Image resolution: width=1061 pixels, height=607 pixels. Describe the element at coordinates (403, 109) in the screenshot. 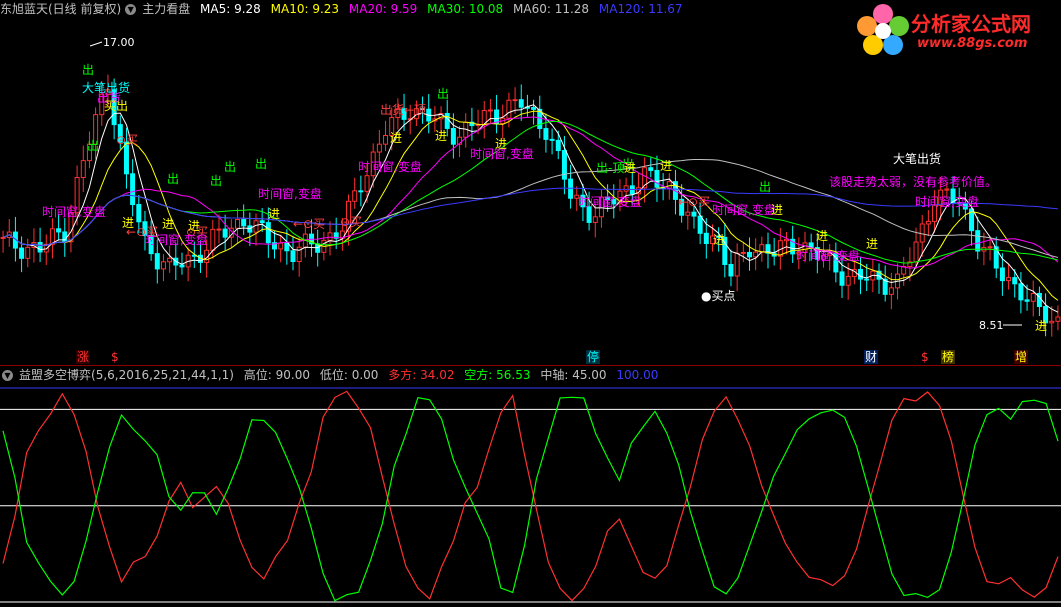

I see `chart-annotation: 出货←顶` at that location.